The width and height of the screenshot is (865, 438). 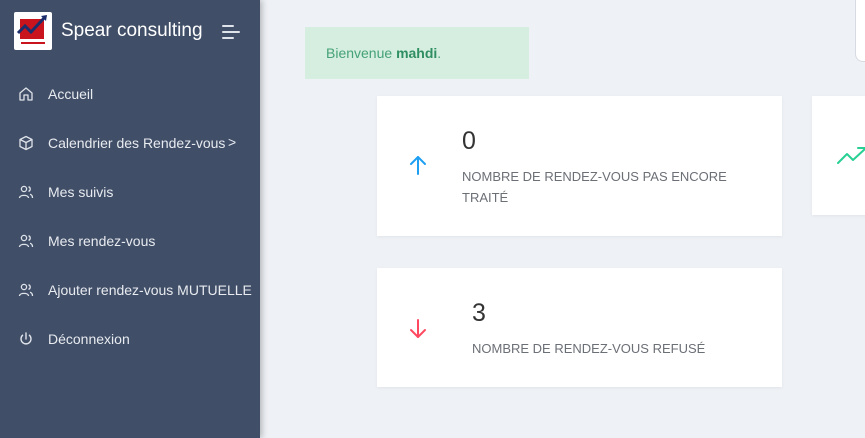 I want to click on brand: Spear consulting, so click(x=130, y=32).